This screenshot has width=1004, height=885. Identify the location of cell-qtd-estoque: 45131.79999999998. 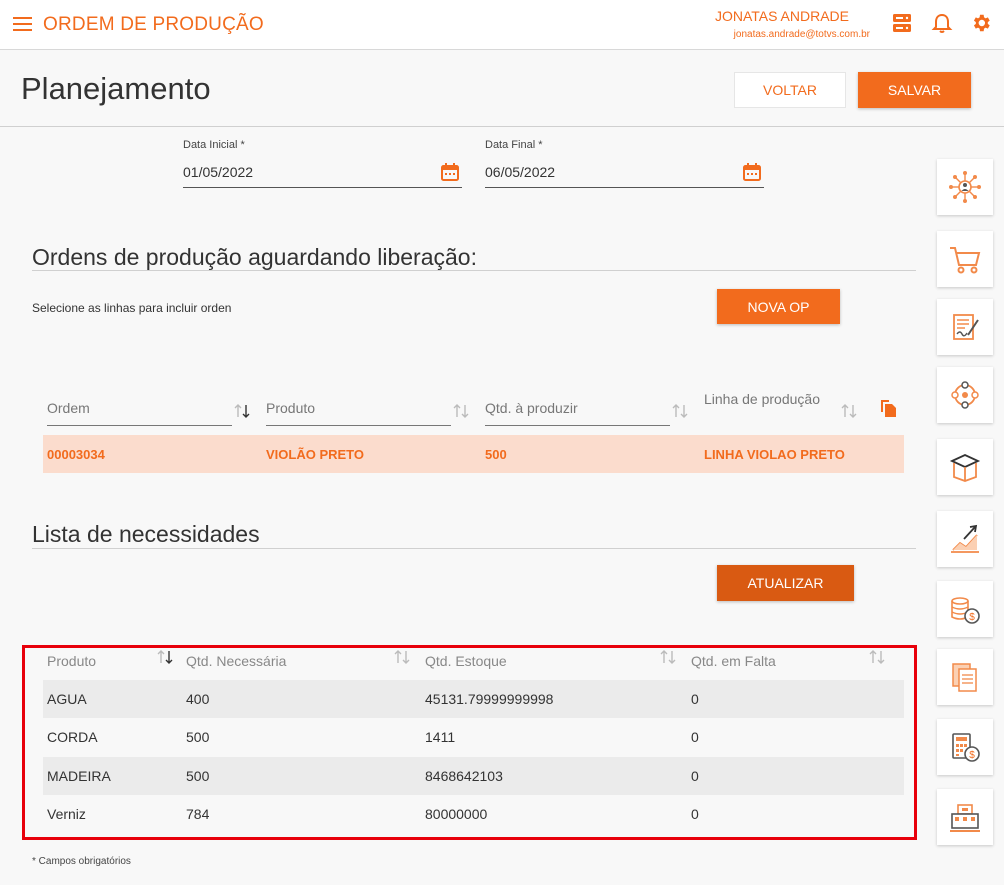
(489, 699).